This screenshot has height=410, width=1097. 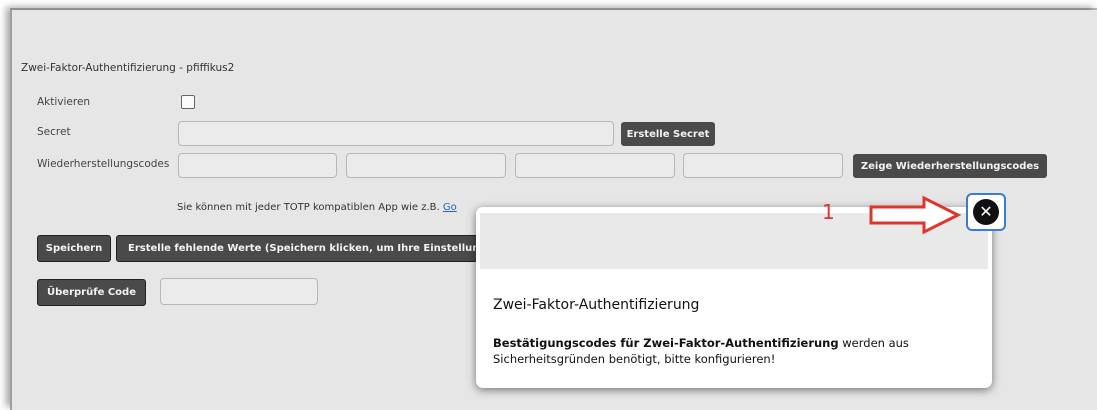 I want to click on check-code-button: Überprüfe Code, so click(x=91, y=292).